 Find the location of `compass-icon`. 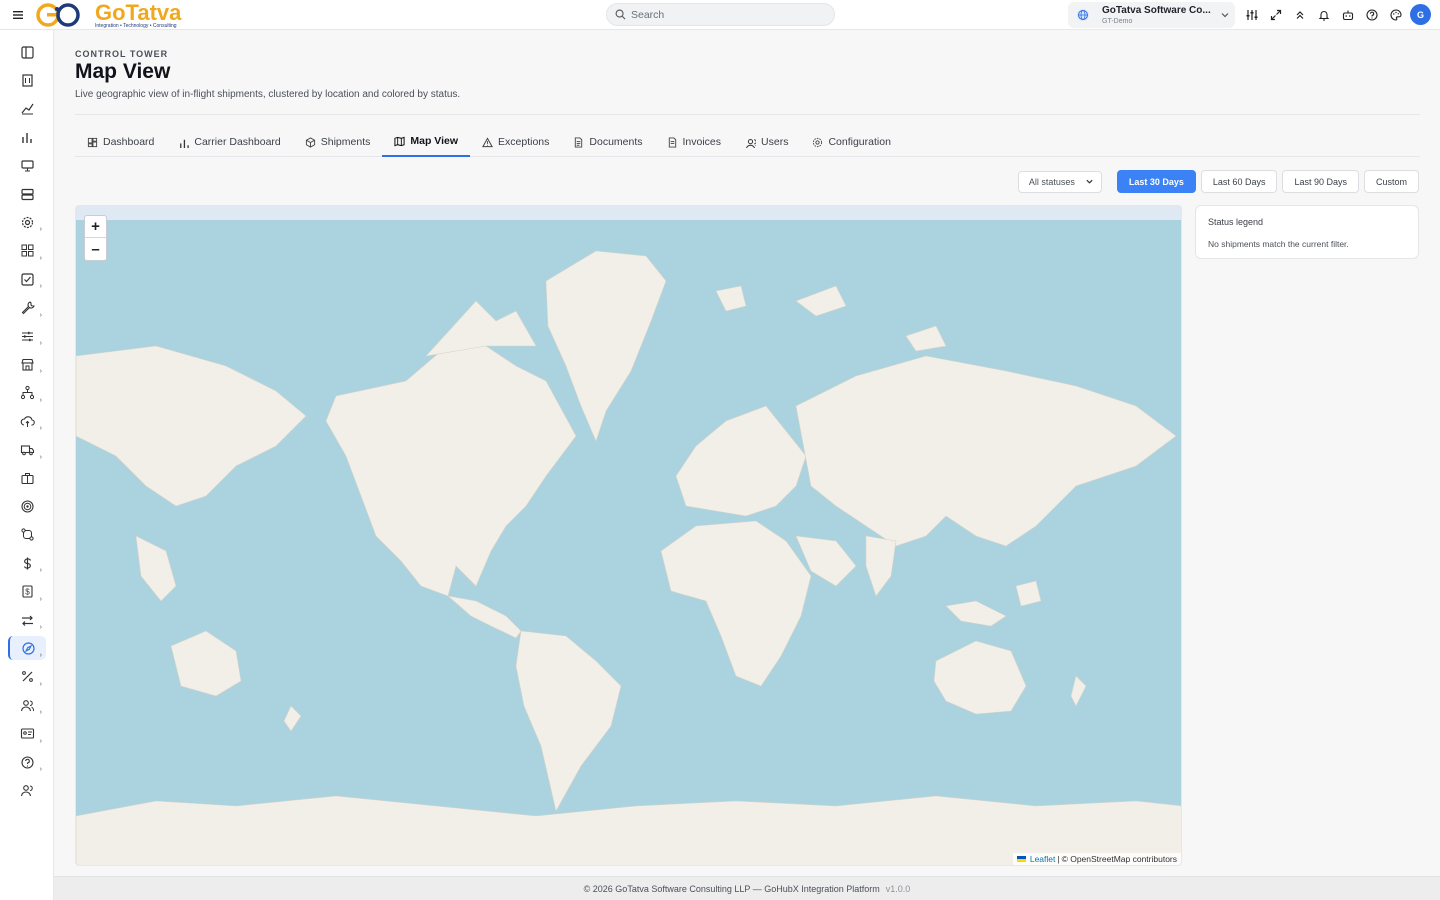

compass-icon is located at coordinates (28, 648).